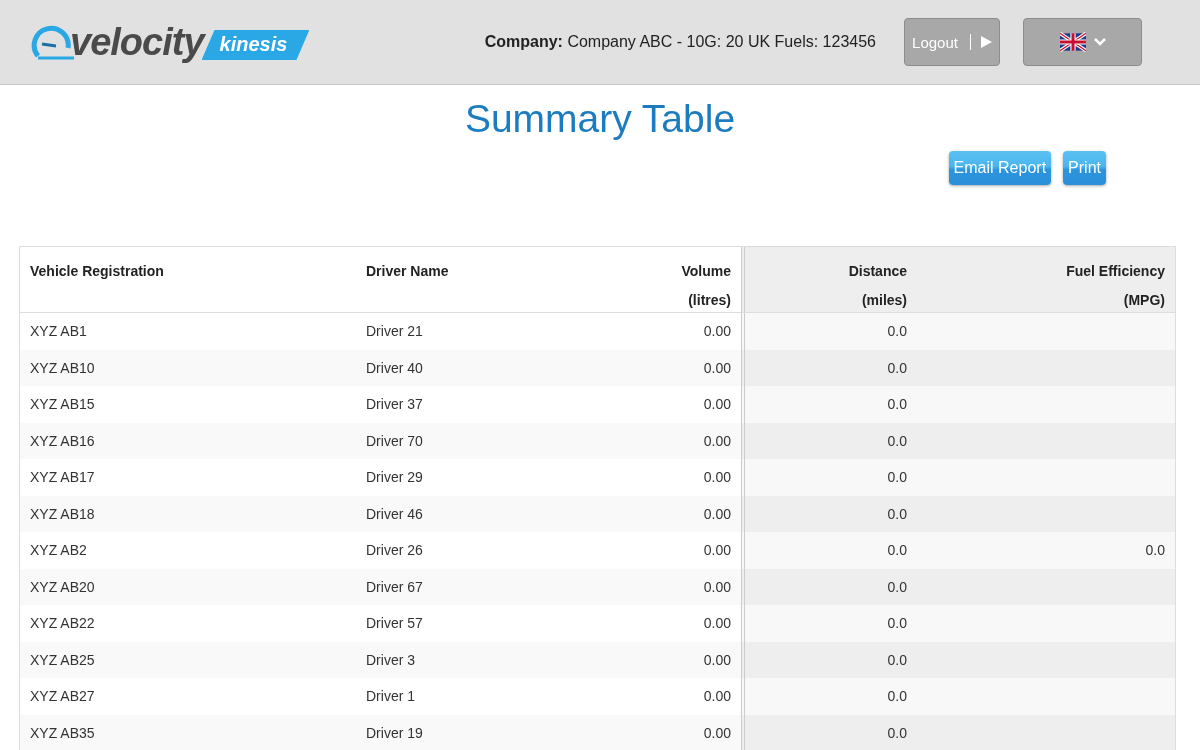 Image resolution: width=1200 pixels, height=750 pixels. I want to click on table-cell: XYZ AB25, so click(188, 659).